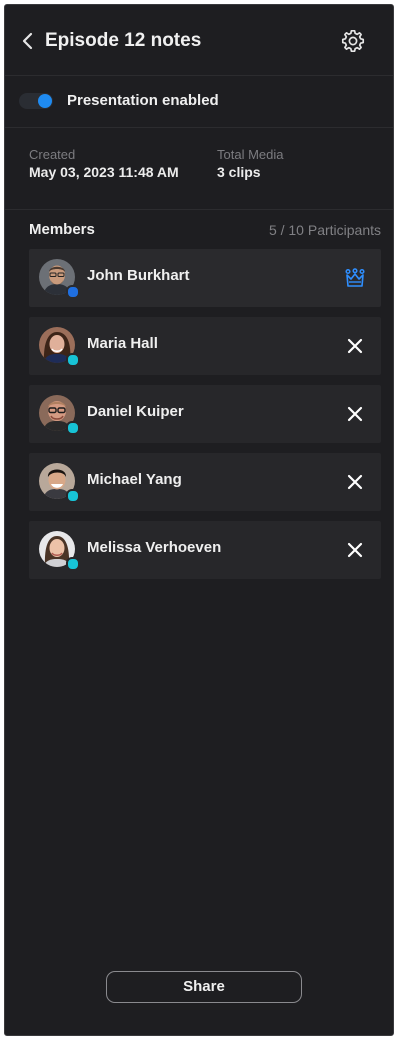 This screenshot has width=399, height=1039. What do you see at coordinates (353, 41) in the screenshot?
I see `gear-icon` at bounding box center [353, 41].